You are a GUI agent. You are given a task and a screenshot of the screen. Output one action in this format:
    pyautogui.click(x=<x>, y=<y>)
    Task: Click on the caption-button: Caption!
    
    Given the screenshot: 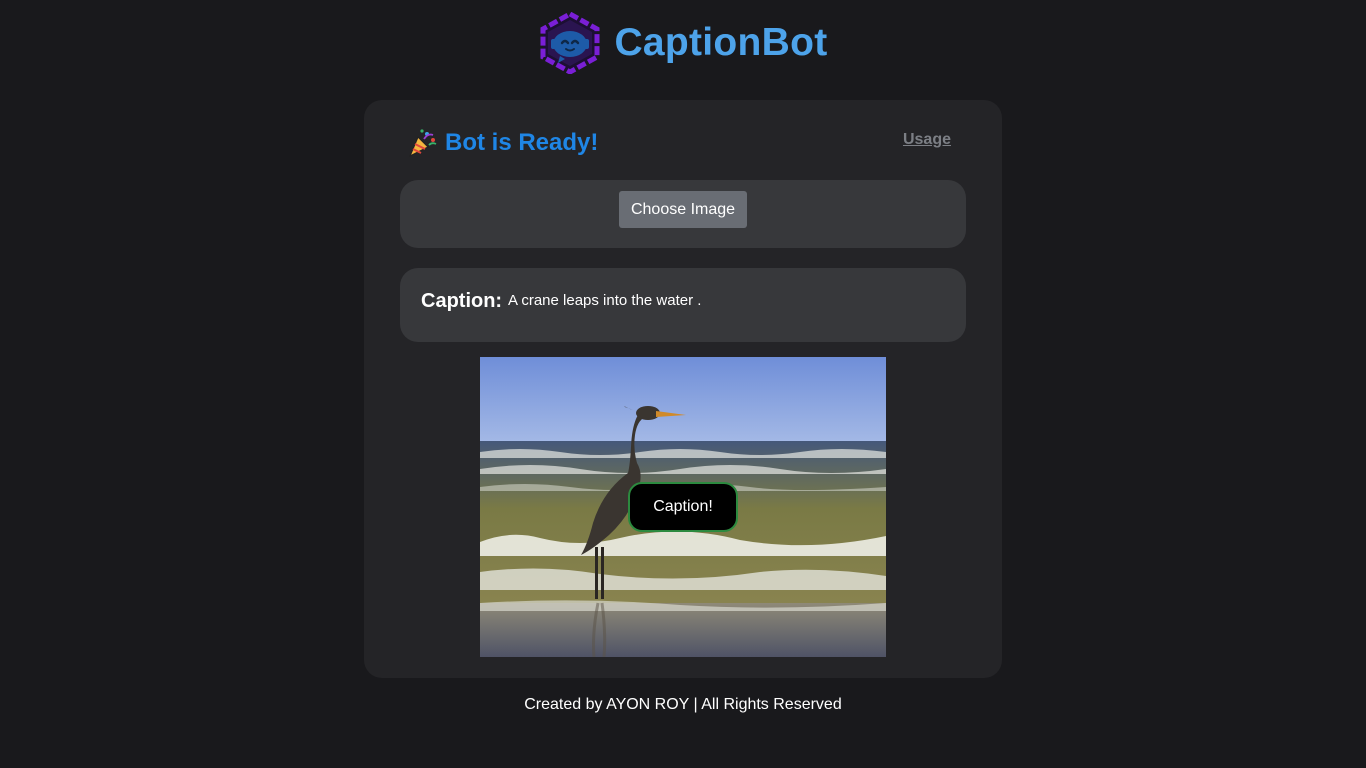 What is the action you would take?
    pyautogui.click(x=683, y=507)
    